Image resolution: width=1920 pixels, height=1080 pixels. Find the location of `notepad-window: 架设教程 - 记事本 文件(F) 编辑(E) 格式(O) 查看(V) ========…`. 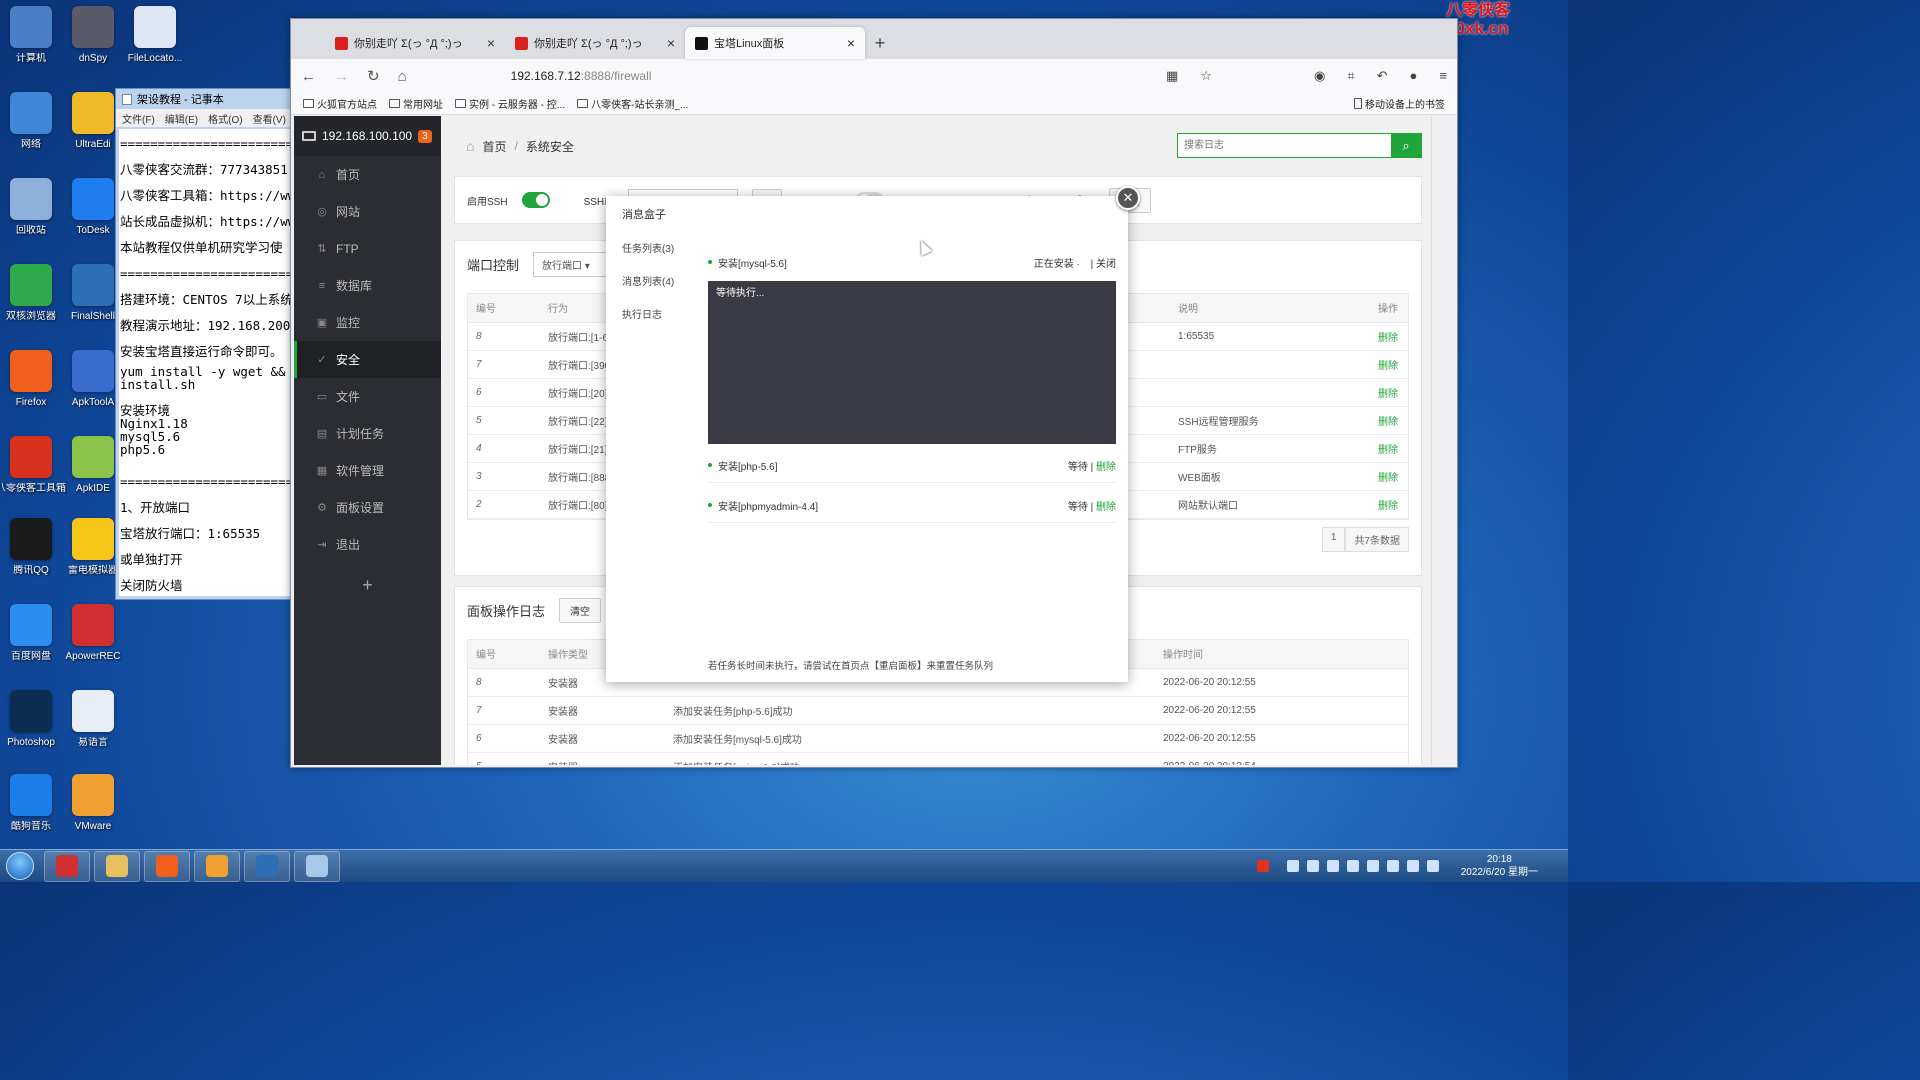

notepad-window: 架设教程 - 记事本 文件(F) 编辑(E) 格式(O) 查看(V) ========… is located at coordinates (205, 344).